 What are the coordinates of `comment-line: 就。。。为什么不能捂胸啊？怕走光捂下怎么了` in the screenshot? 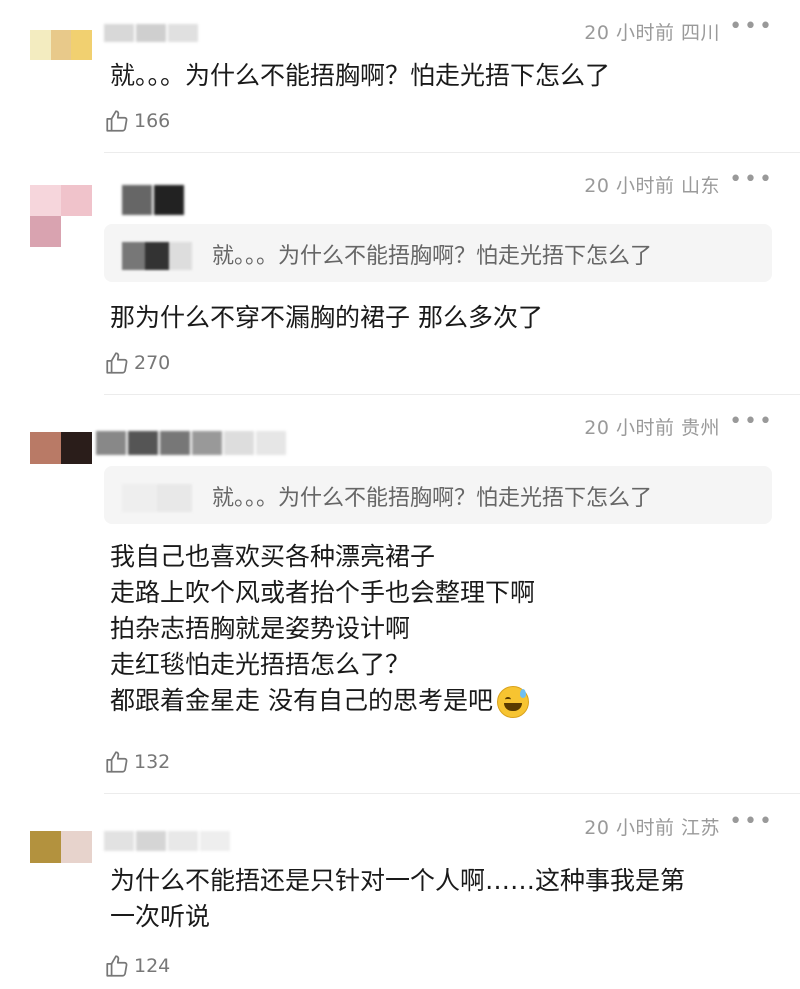 It's located at (360, 75).